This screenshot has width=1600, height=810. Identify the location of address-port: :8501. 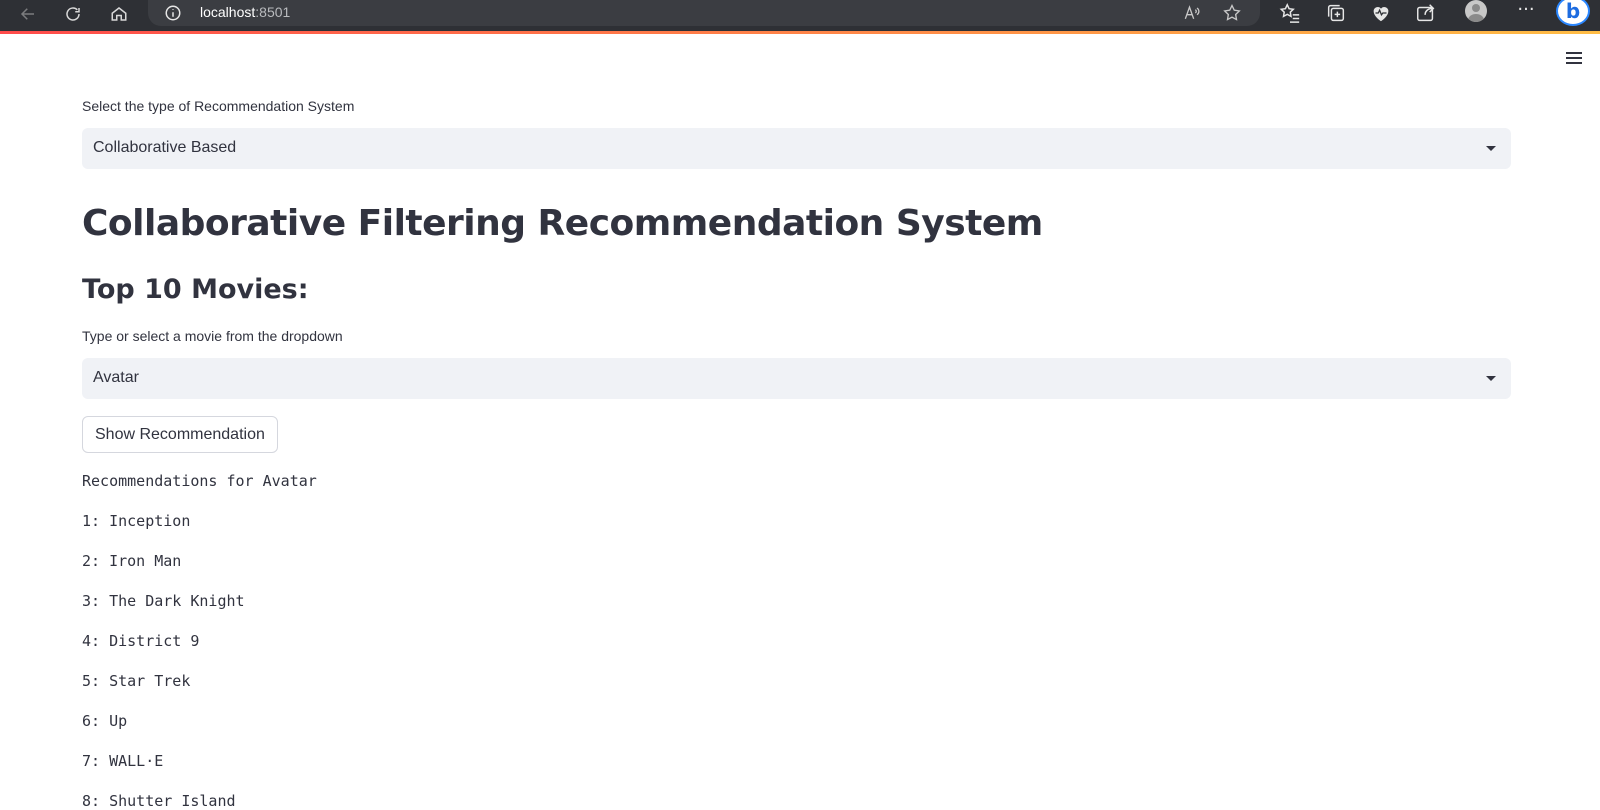
(273, 12).